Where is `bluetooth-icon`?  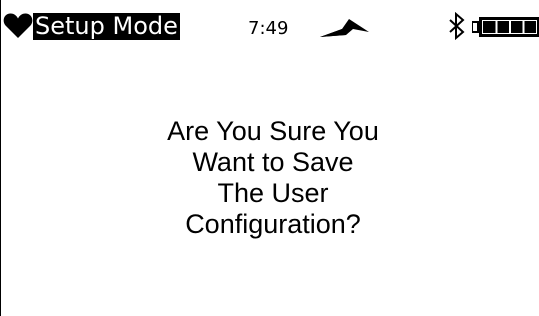
bluetooth-icon is located at coordinates (457, 26).